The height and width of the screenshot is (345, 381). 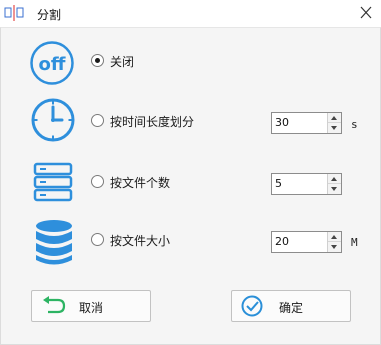 What do you see at coordinates (190, 13) in the screenshot?
I see `title-bar: 分割` at bounding box center [190, 13].